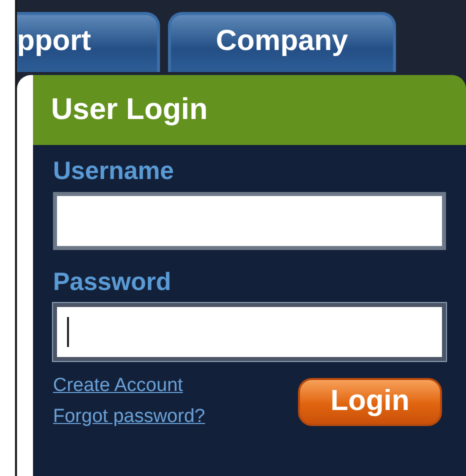 This screenshot has width=466, height=476. Describe the element at coordinates (129, 417) in the screenshot. I see `text-link: Forgot password?` at that location.